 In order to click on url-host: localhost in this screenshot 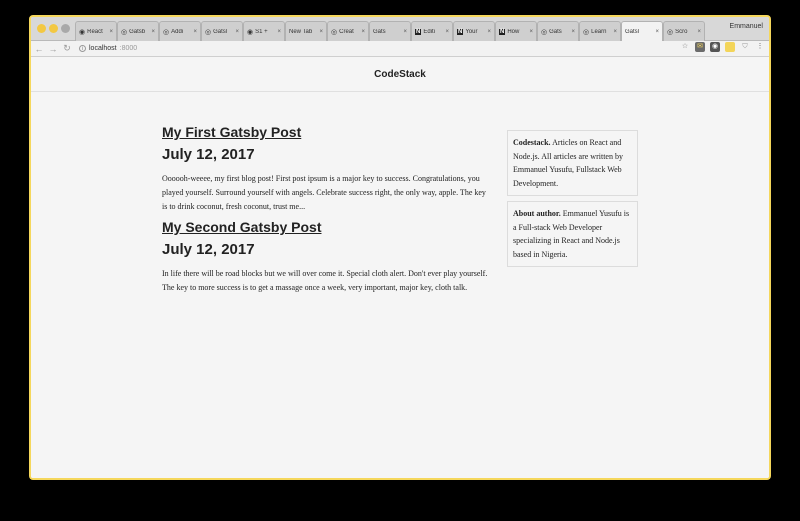, I will do `click(103, 48)`.